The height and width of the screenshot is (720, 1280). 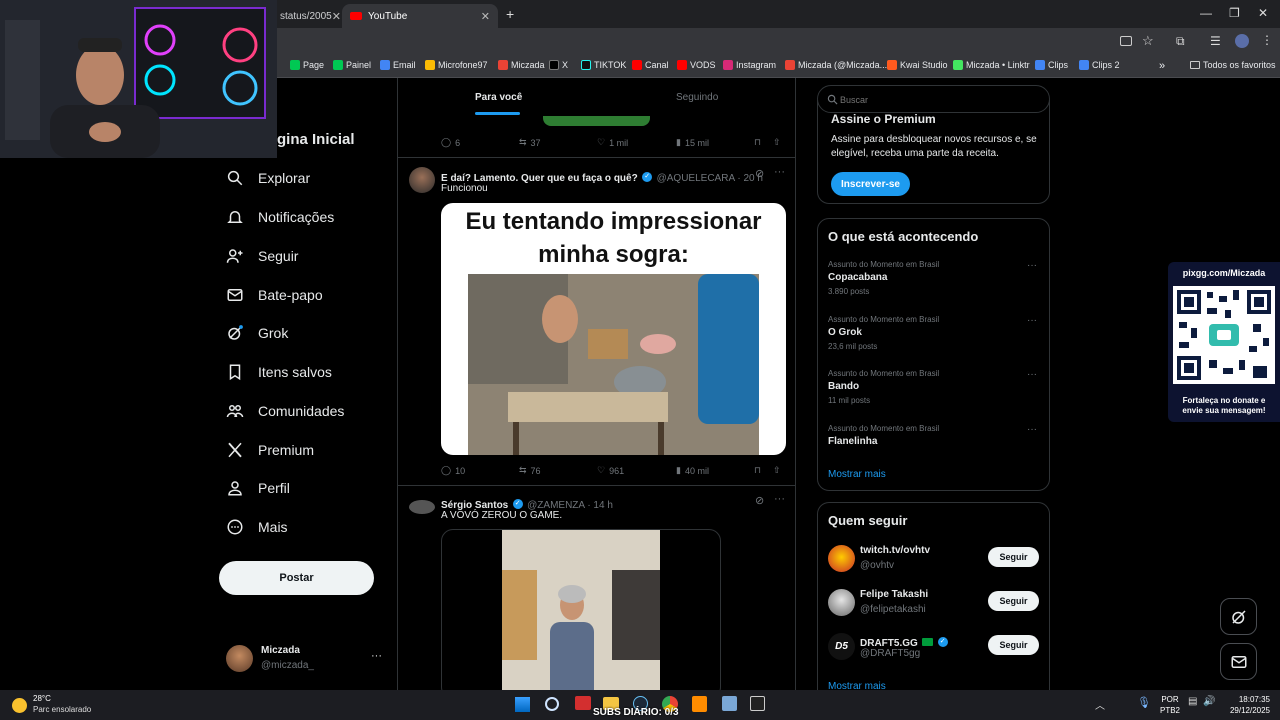 I want to click on extensions-icon: ⧉, so click(x=1180, y=41).